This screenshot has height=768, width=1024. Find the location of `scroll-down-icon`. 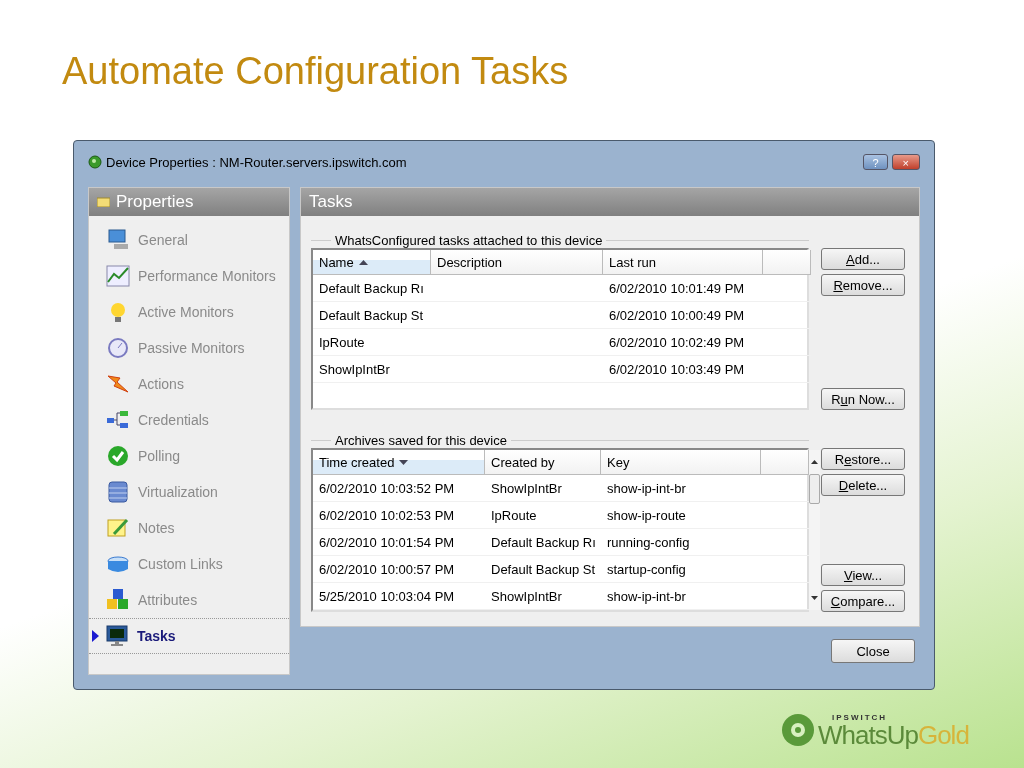

scroll-down-icon is located at coordinates (814, 598).